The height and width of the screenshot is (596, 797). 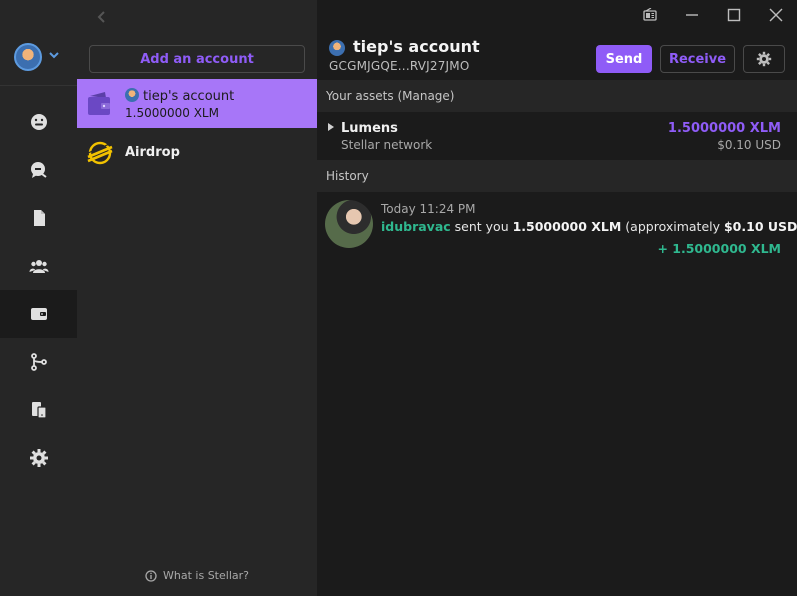 I want to click on sender-avatar, so click(x=349, y=224).